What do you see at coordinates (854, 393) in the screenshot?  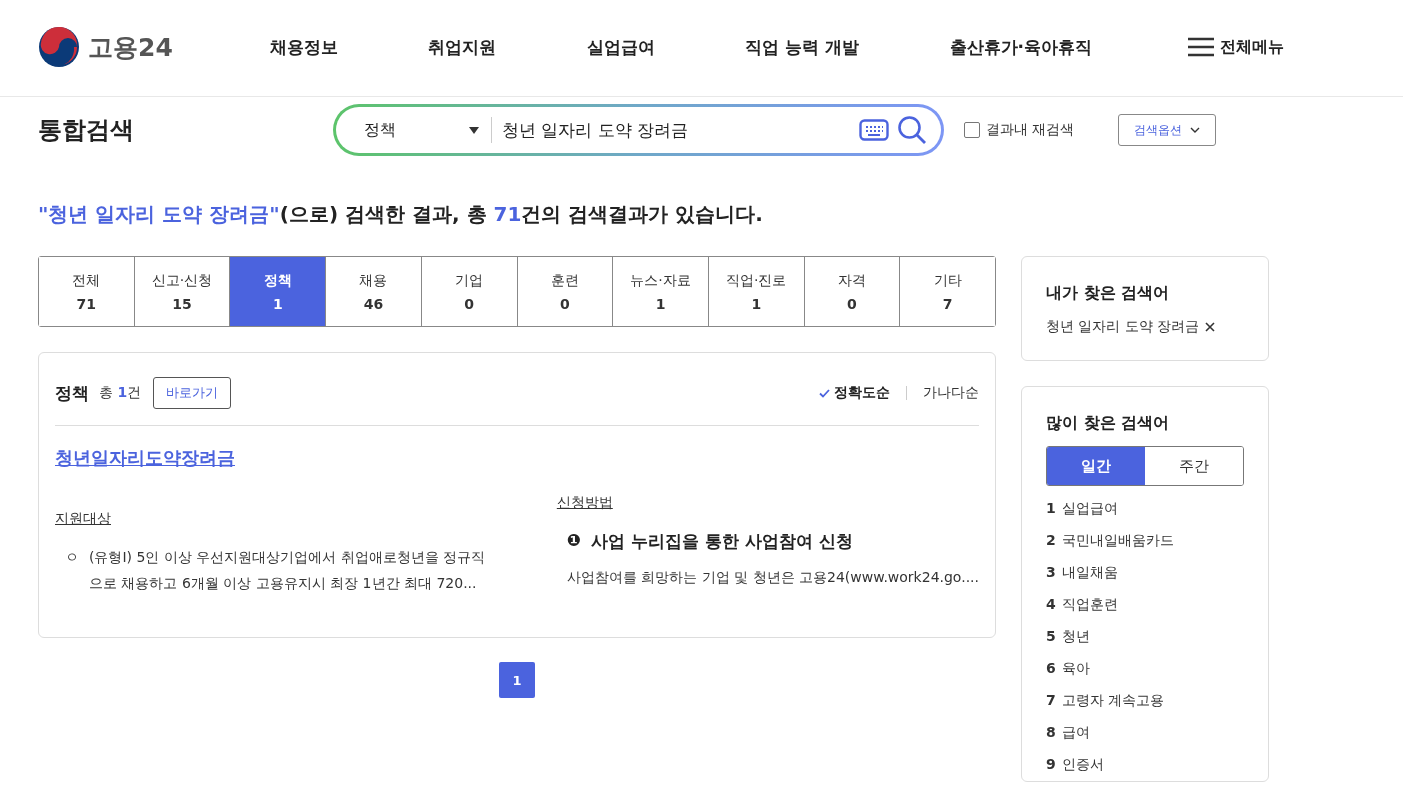 I see `sort-option: 정확도순` at bounding box center [854, 393].